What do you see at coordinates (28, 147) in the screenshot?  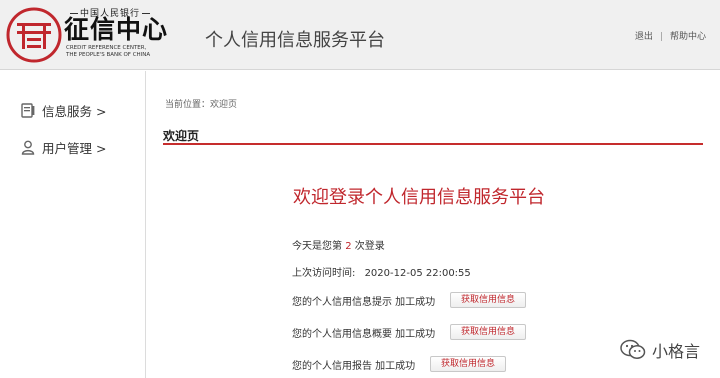 I see `user-icon` at bounding box center [28, 147].